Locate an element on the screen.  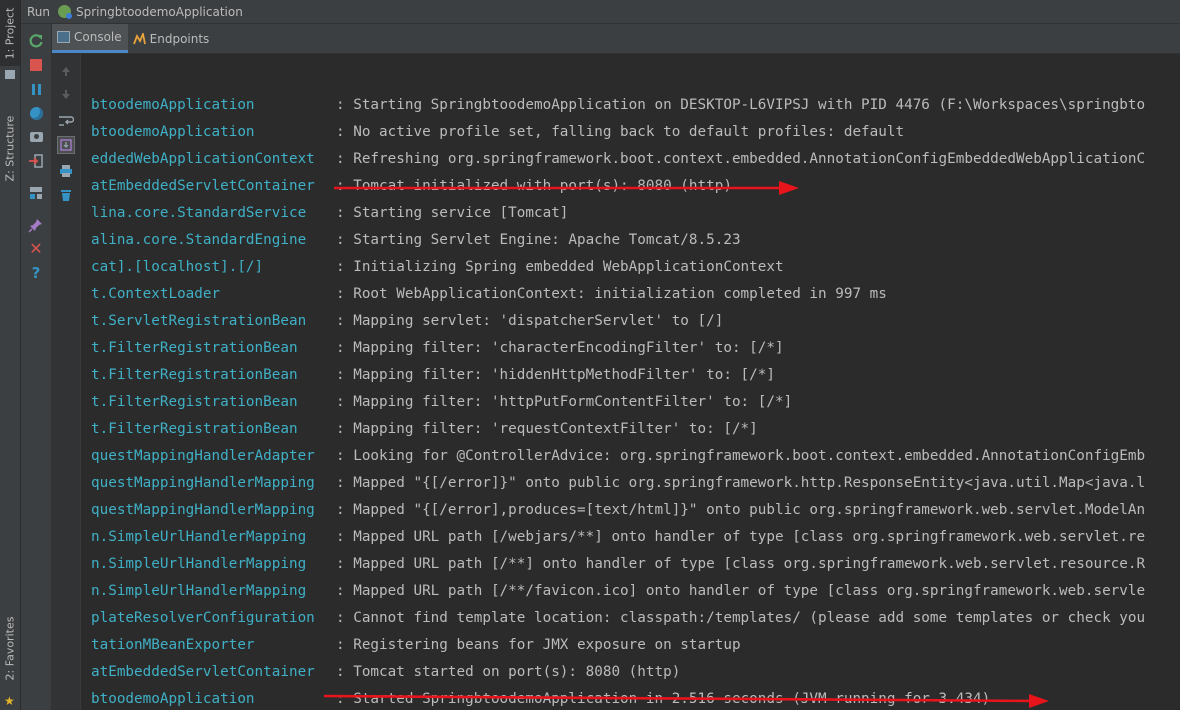
project-tab-label: 1: Project is located at coordinates (10, 33).